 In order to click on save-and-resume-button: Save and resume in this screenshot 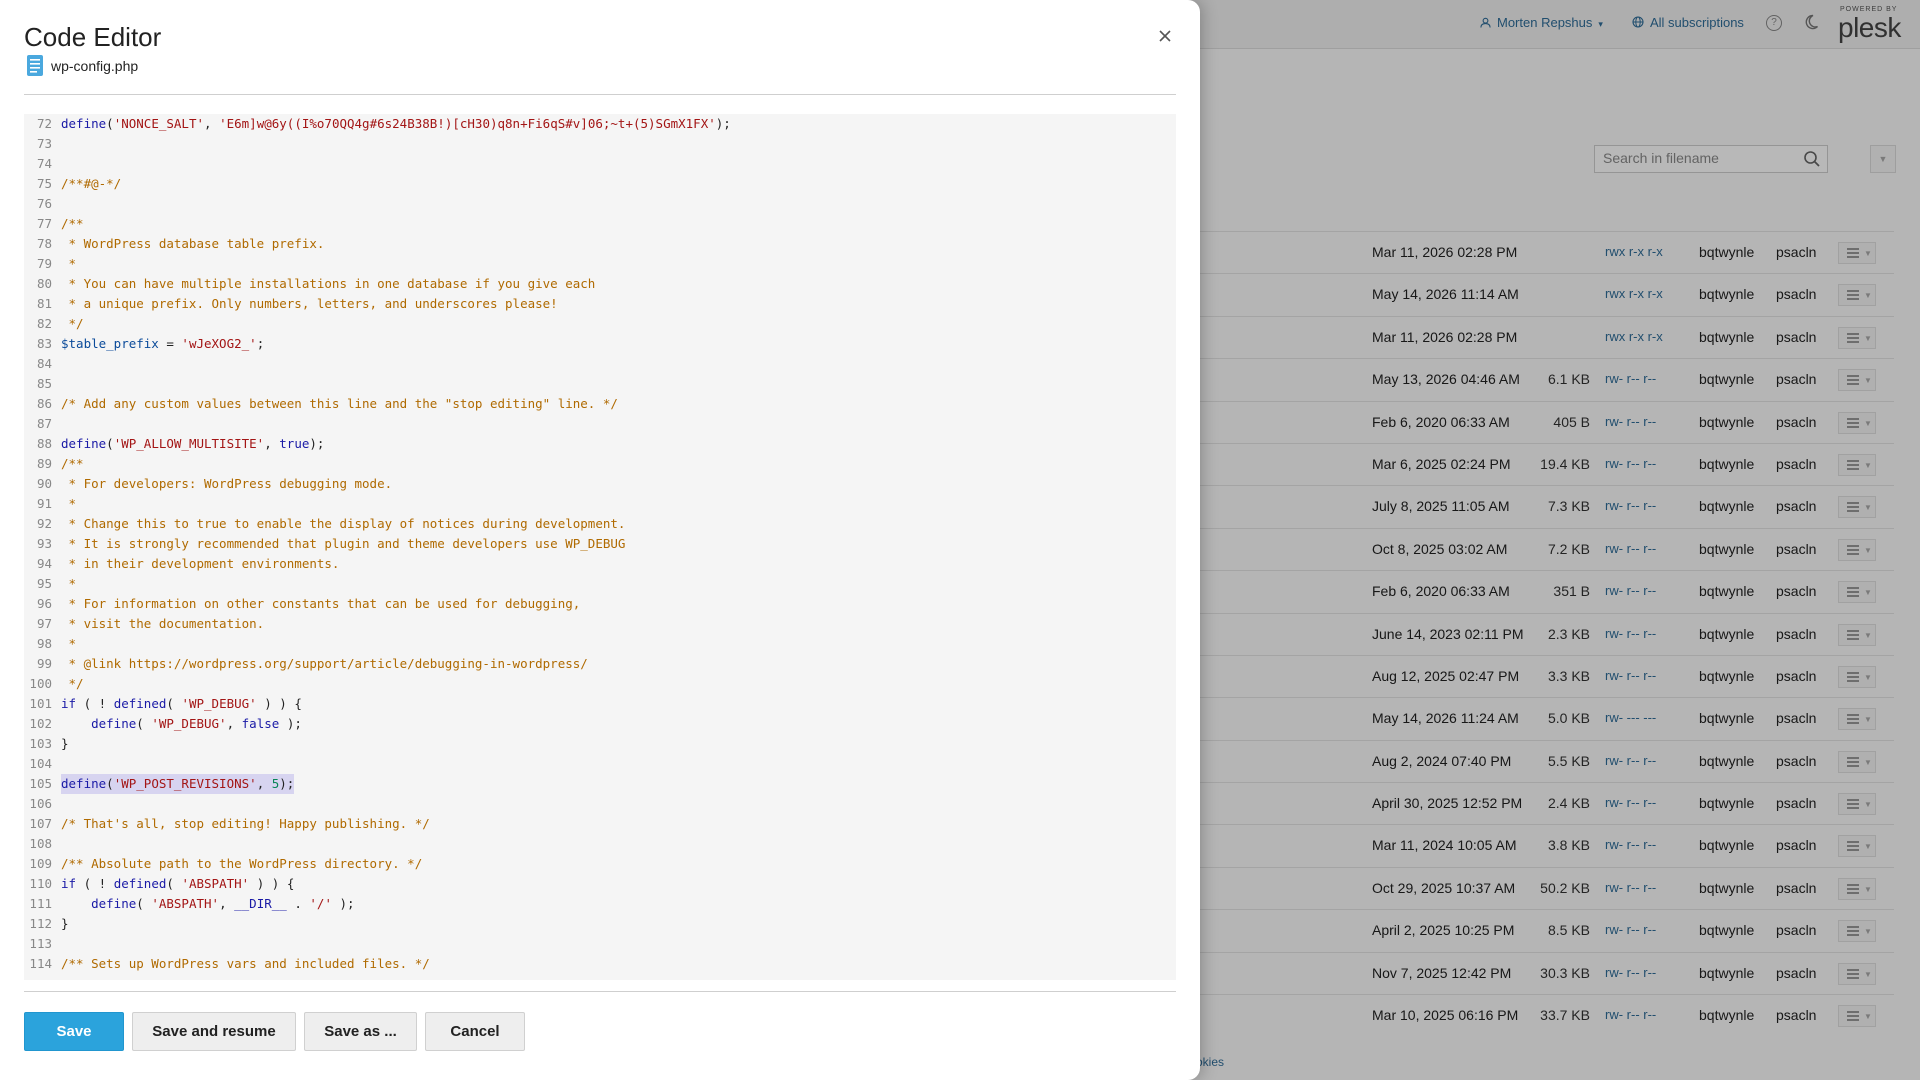, I will do `click(214, 1031)`.